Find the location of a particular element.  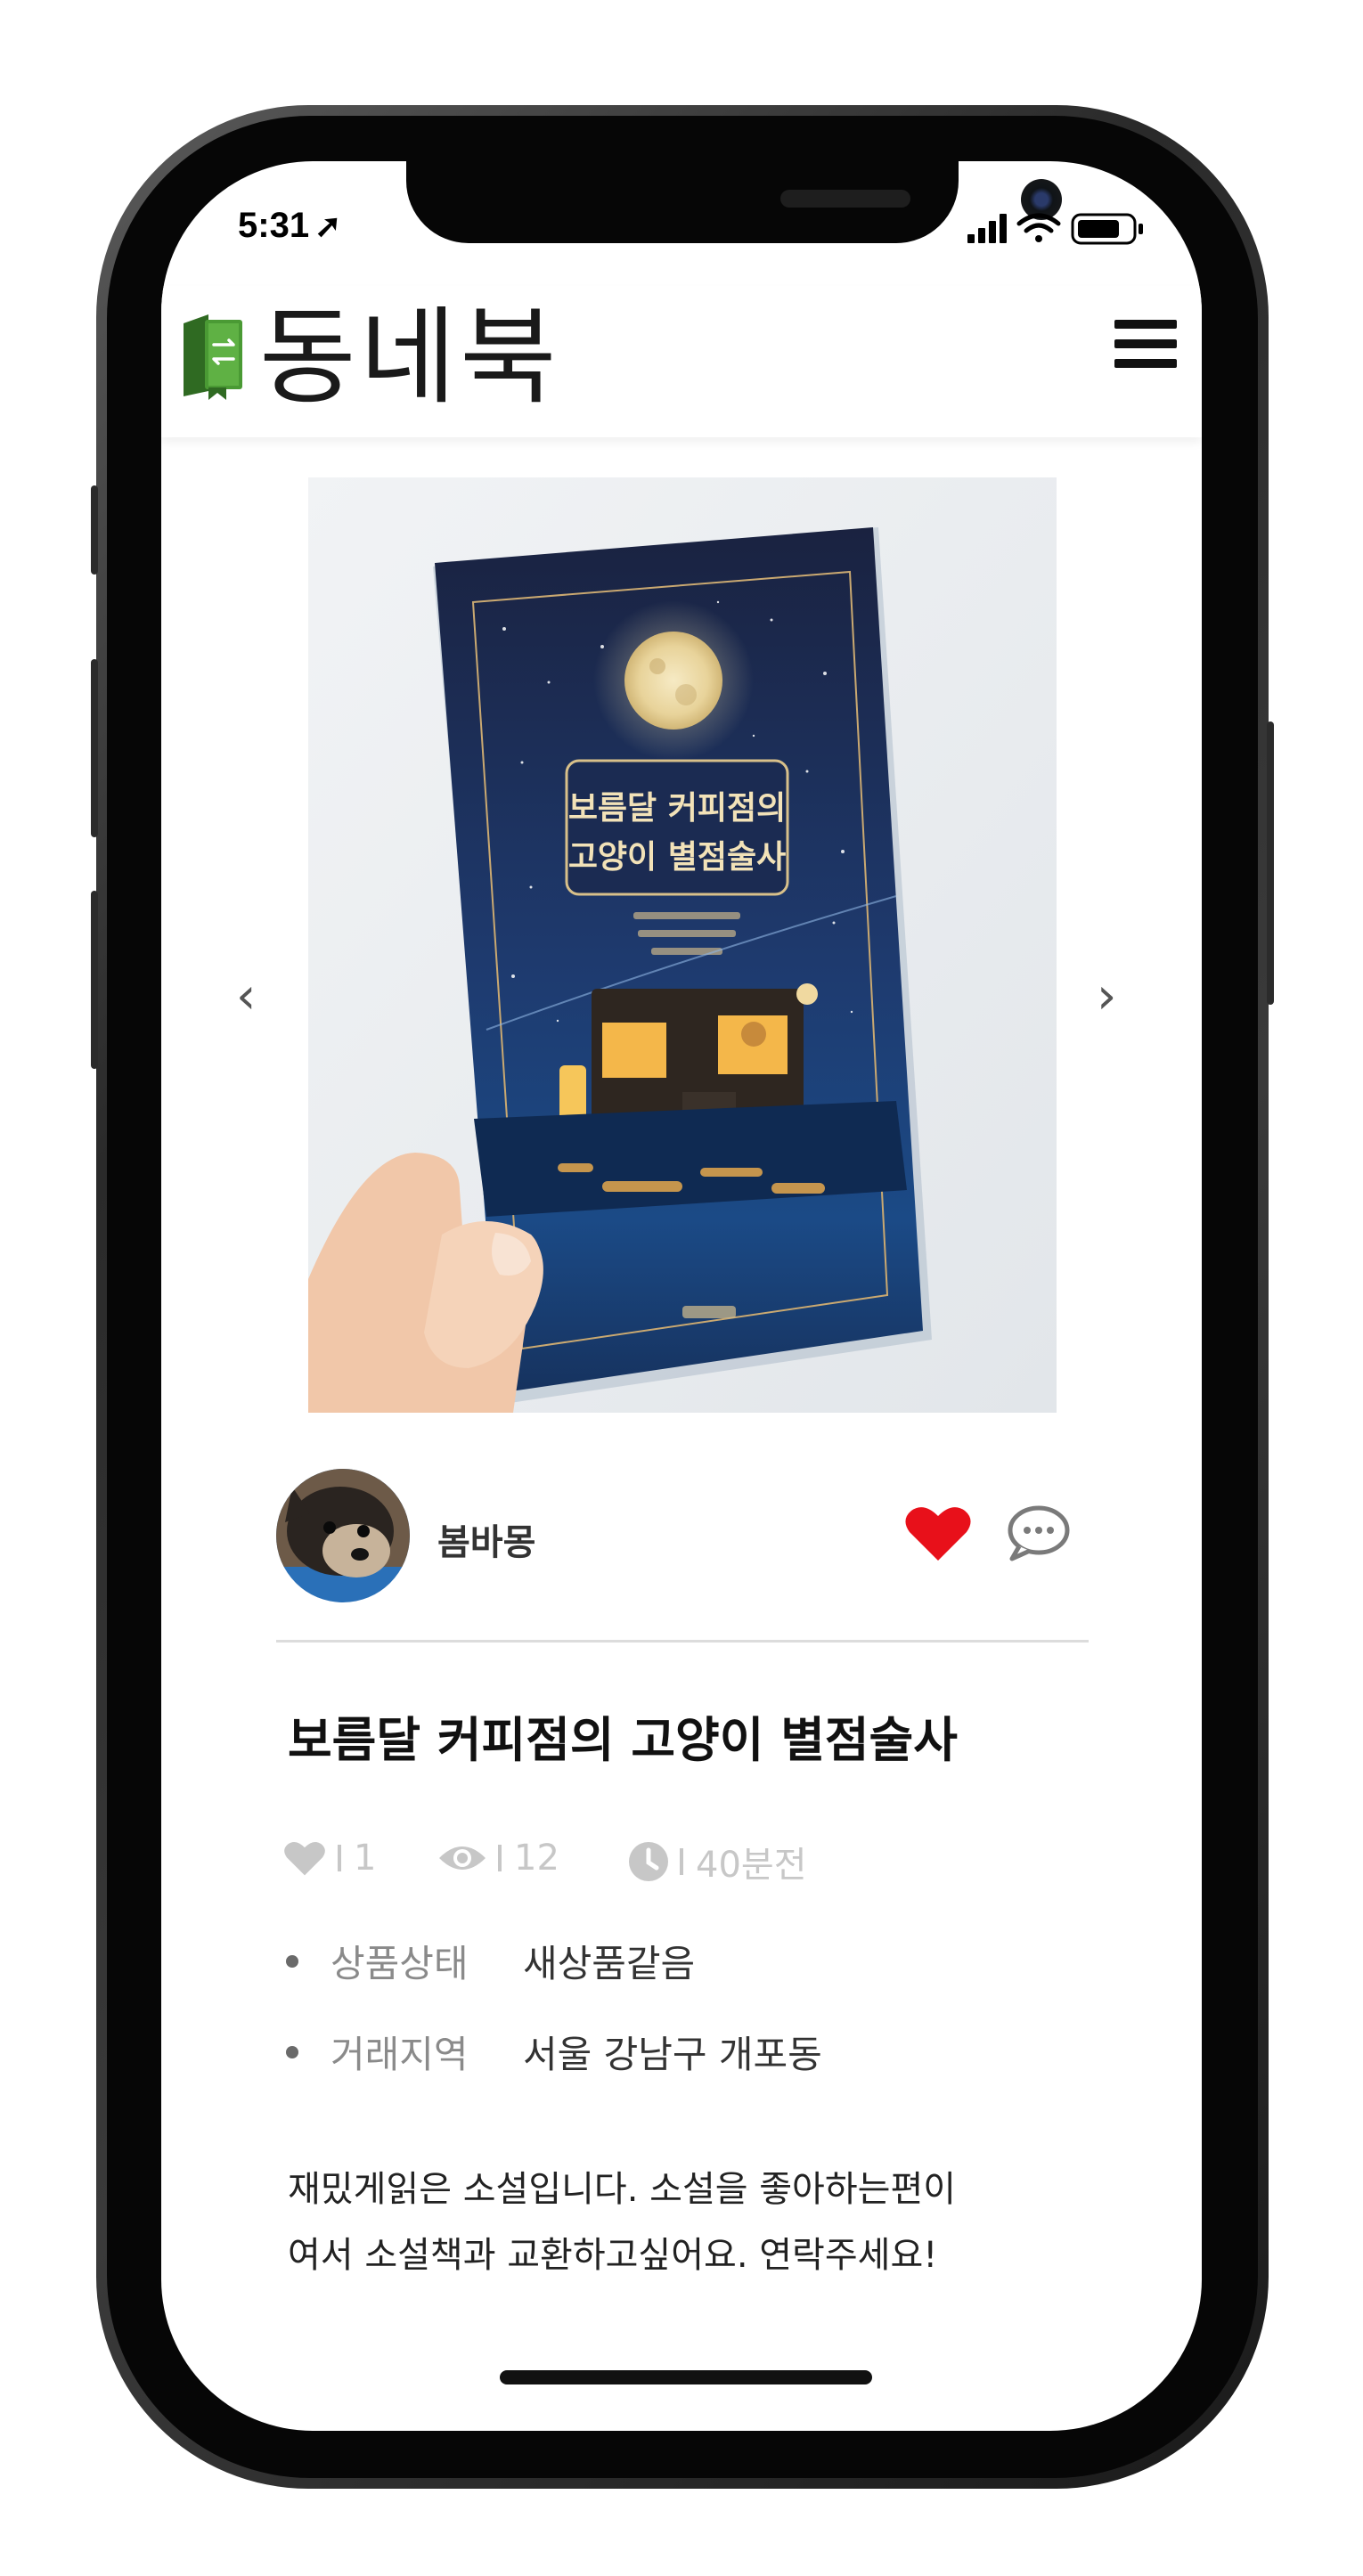

detail-condition: 상품상태 새상품같음 is located at coordinates (490, 1961).